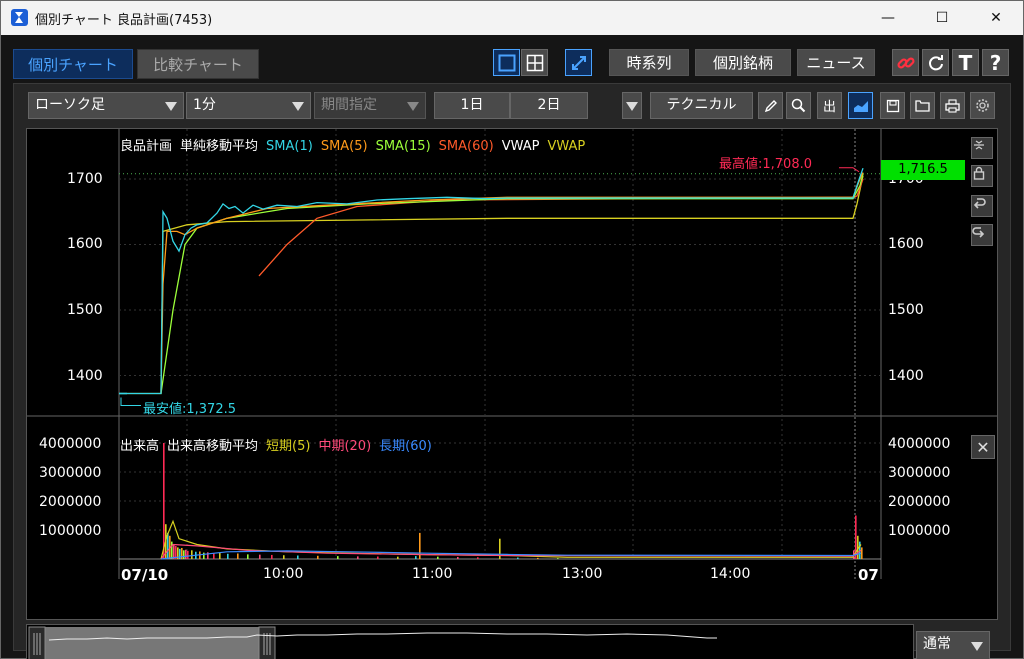 This screenshot has height=659, width=1024. What do you see at coordinates (743, 62) in the screenshot?
I see `individual-stock-button: 個別銘柄` at bounding box center [743, 62].